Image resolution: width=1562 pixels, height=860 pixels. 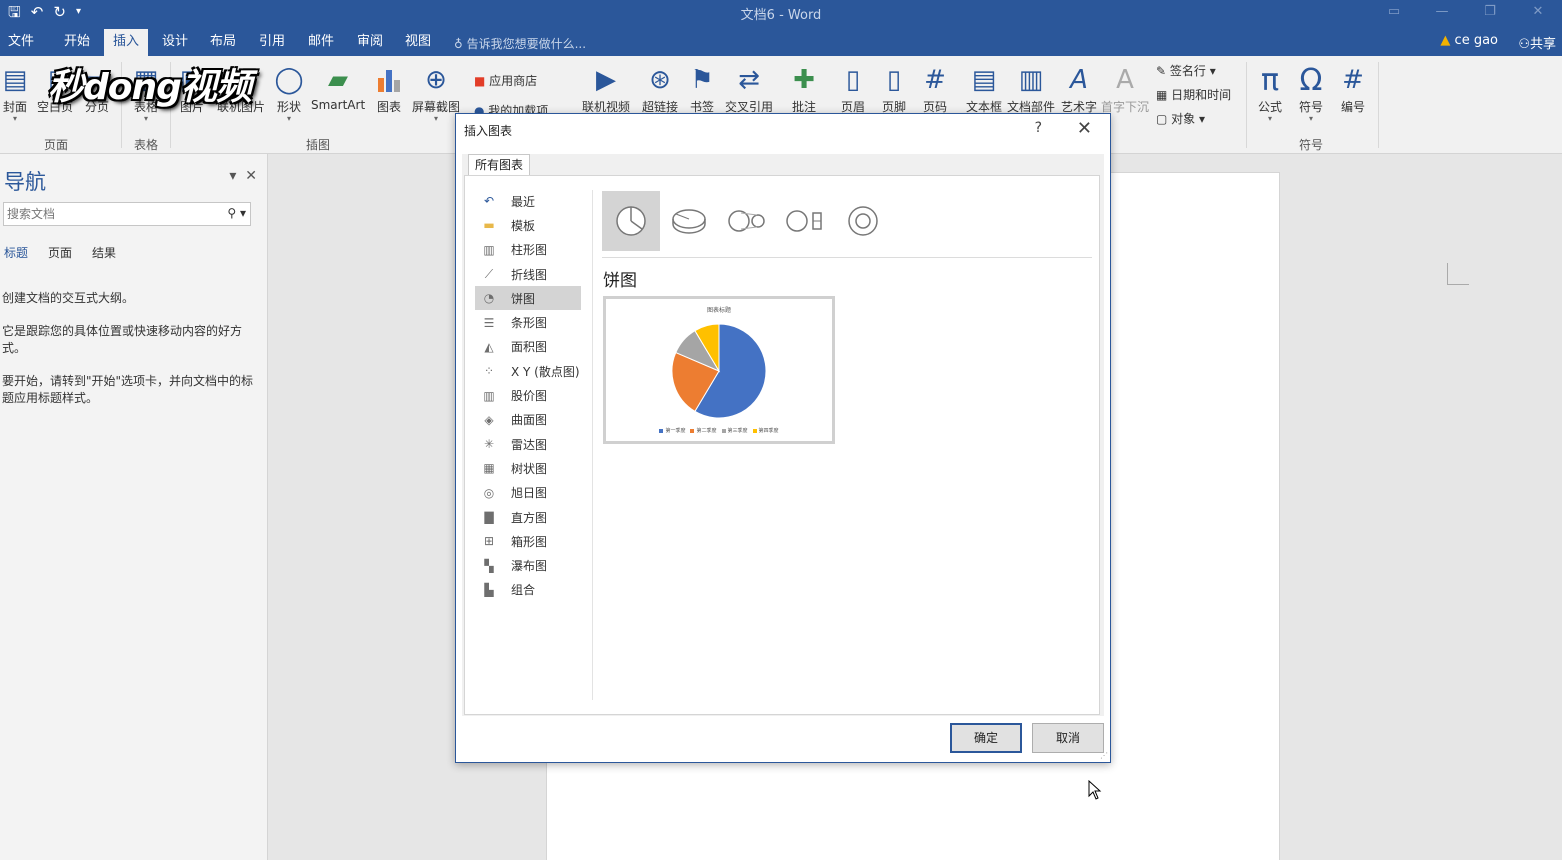 I want to click on nav-tab-pages: 页面, so click(x=60, y=252).